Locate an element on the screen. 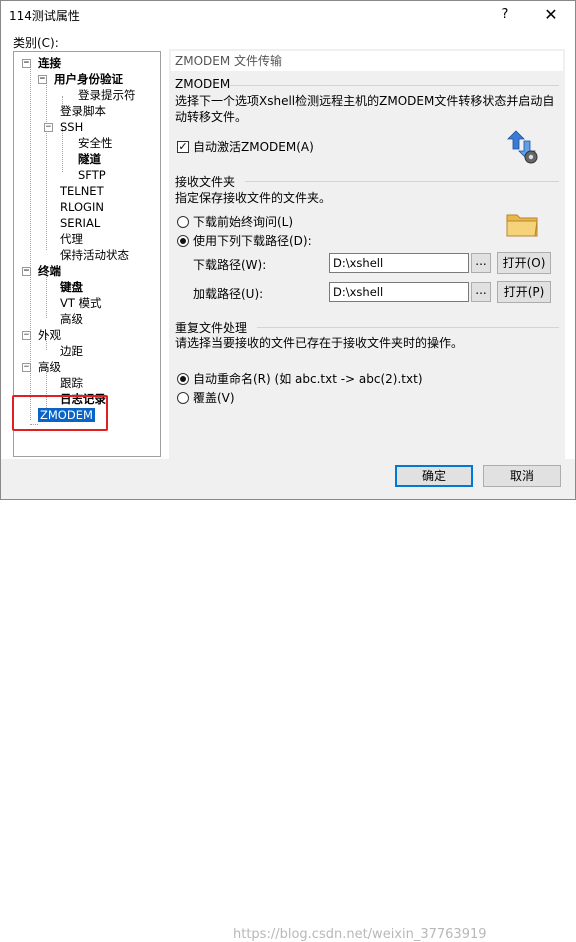 This screenshot has width=576, height=942. tree-item-login-scripts: 登录脚本 is located at coordinates (83, 111).